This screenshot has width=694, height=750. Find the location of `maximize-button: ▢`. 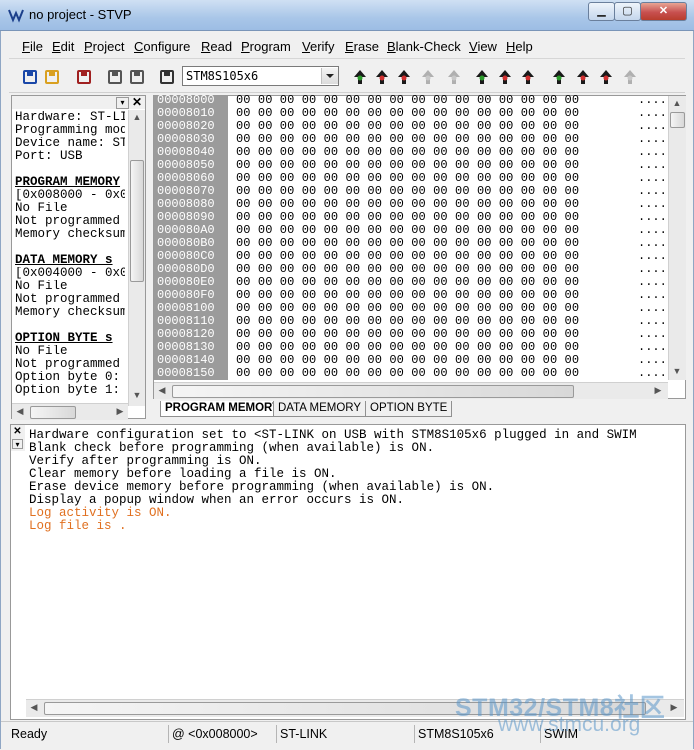

maximize-button: ▢ is located at coordinates (627, 11).